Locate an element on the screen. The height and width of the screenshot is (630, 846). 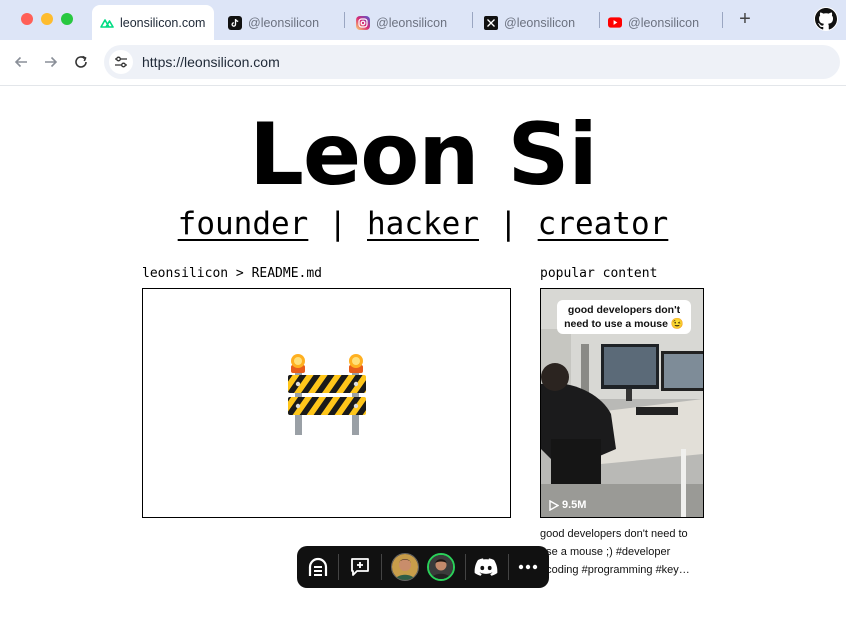
hacker-link: hacker is located at coordinates (423, 224).